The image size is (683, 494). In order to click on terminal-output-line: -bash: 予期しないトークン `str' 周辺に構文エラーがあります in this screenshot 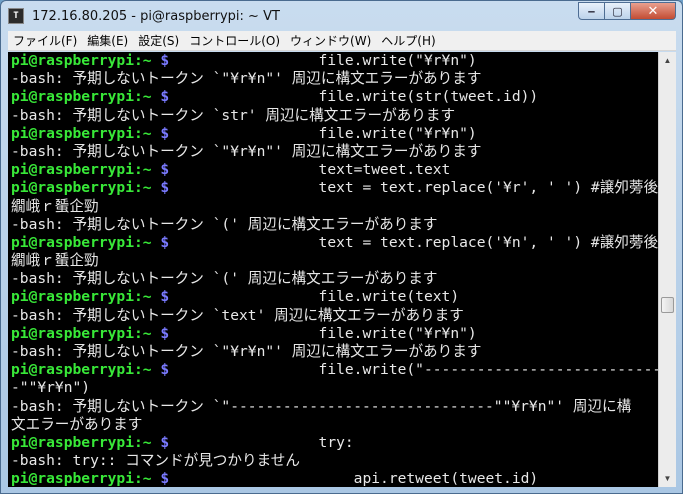, I will do `click(333, 116)`.